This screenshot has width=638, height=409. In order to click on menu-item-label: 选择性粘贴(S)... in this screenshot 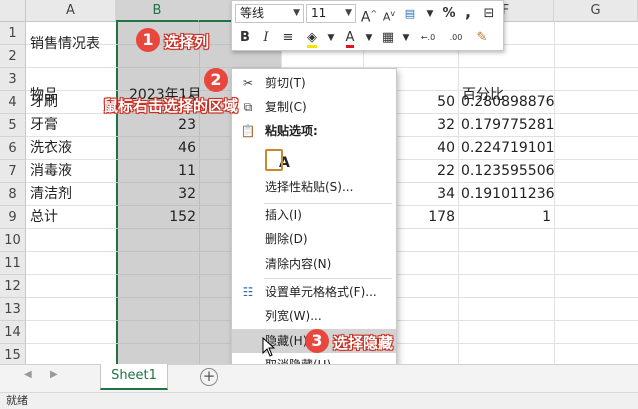, I will do `click(309, 187)`.